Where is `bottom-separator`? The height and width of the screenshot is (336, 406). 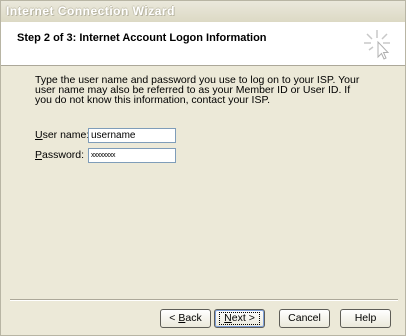
bottom-separator is located at coordinates (204, 300).